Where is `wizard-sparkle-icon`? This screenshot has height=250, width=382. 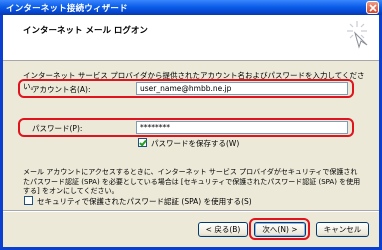
wizard-sparkle-icon is located at coordinates (357, 35).